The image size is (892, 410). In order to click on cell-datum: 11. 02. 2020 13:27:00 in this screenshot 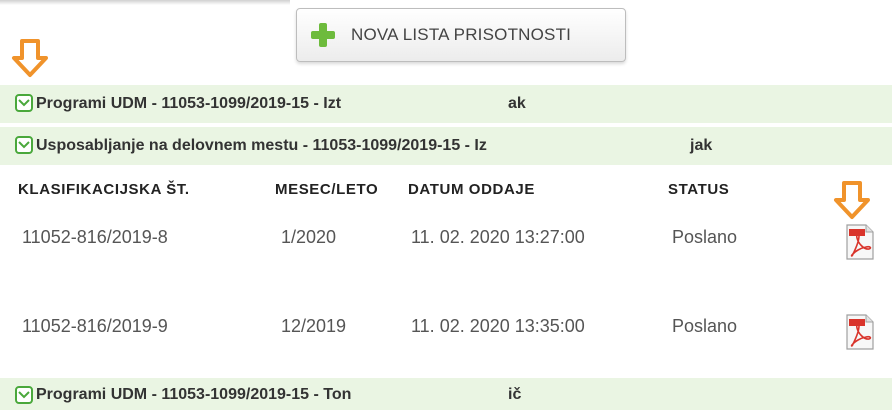, I will do `click(498, 237)`.